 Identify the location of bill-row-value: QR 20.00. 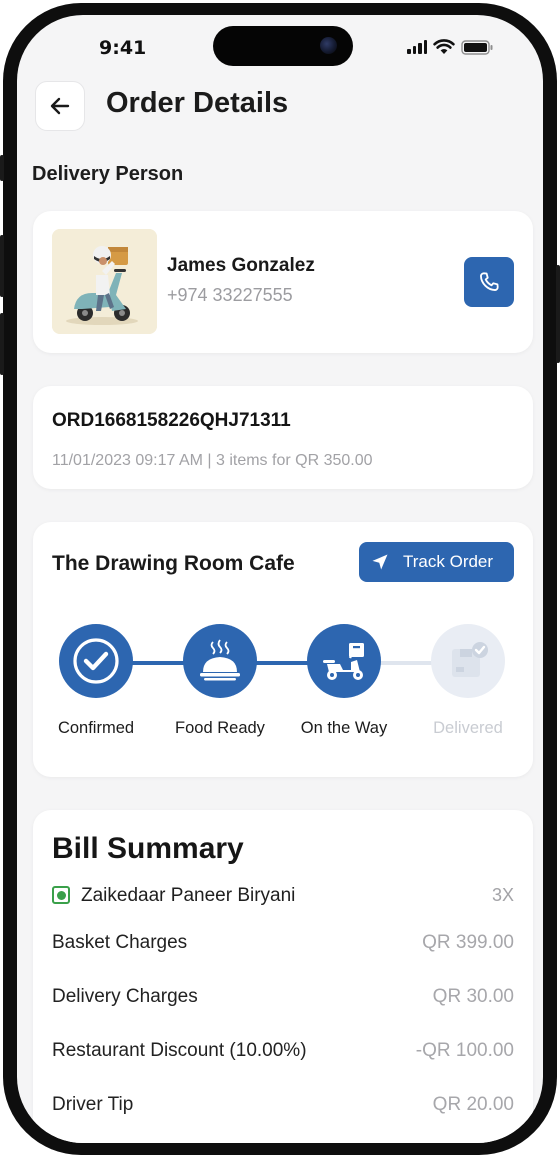
(473, 1104).